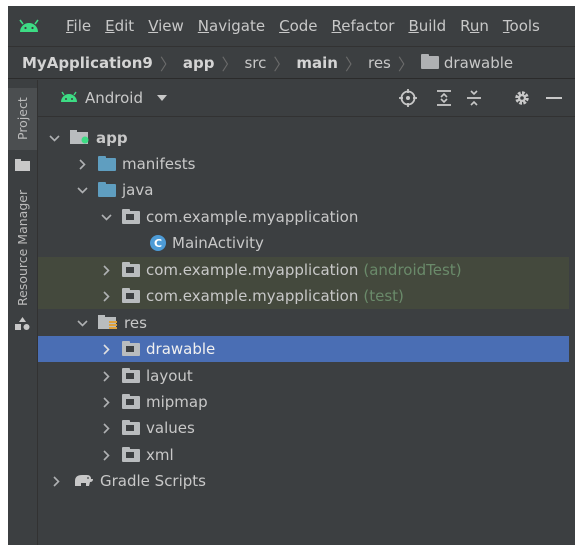  What do you see at coordinates (554, 98) in the screenshot?
I see `hide-panel-icon` at bounding box center [554, 98].